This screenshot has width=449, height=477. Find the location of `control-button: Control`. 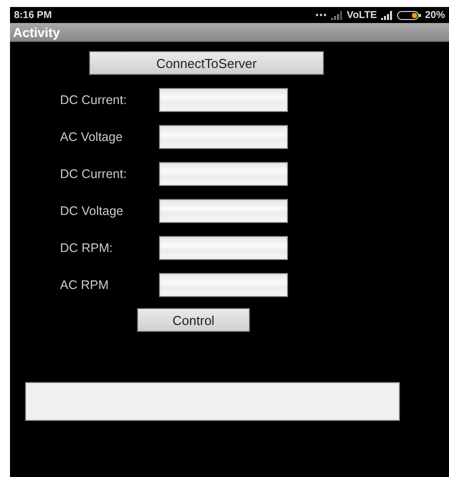

control-button: Control is located at coordinates (193, 320).